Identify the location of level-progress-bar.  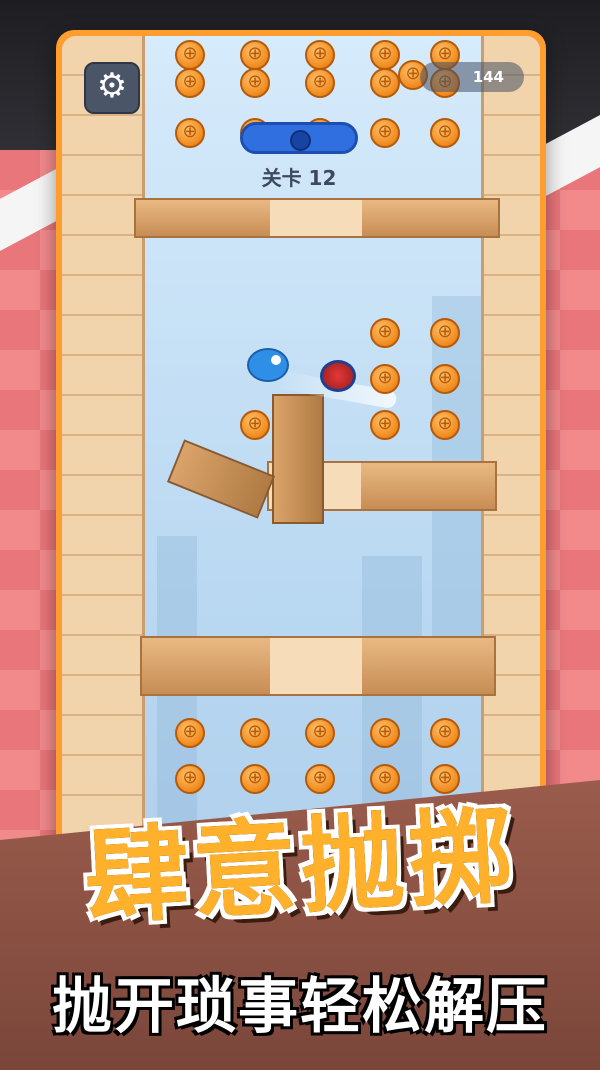
(299, 138).